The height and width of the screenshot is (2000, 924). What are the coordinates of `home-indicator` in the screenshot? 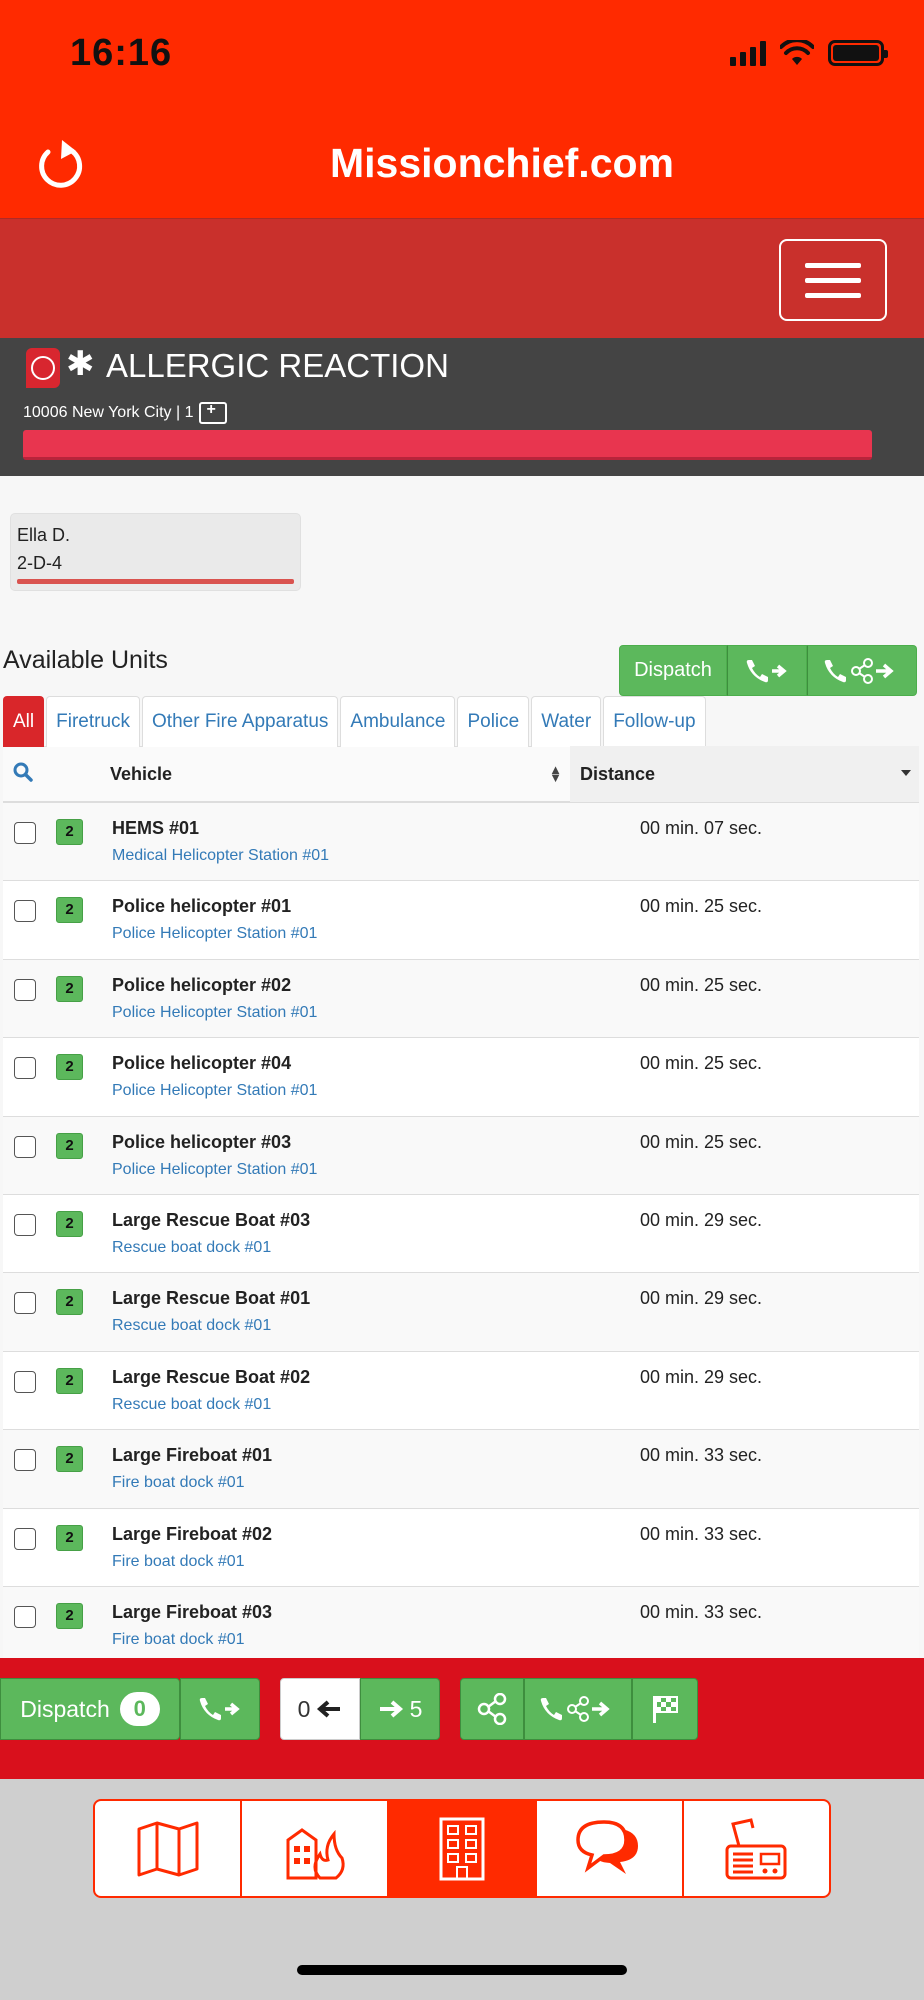 It's located at (462, 1970).